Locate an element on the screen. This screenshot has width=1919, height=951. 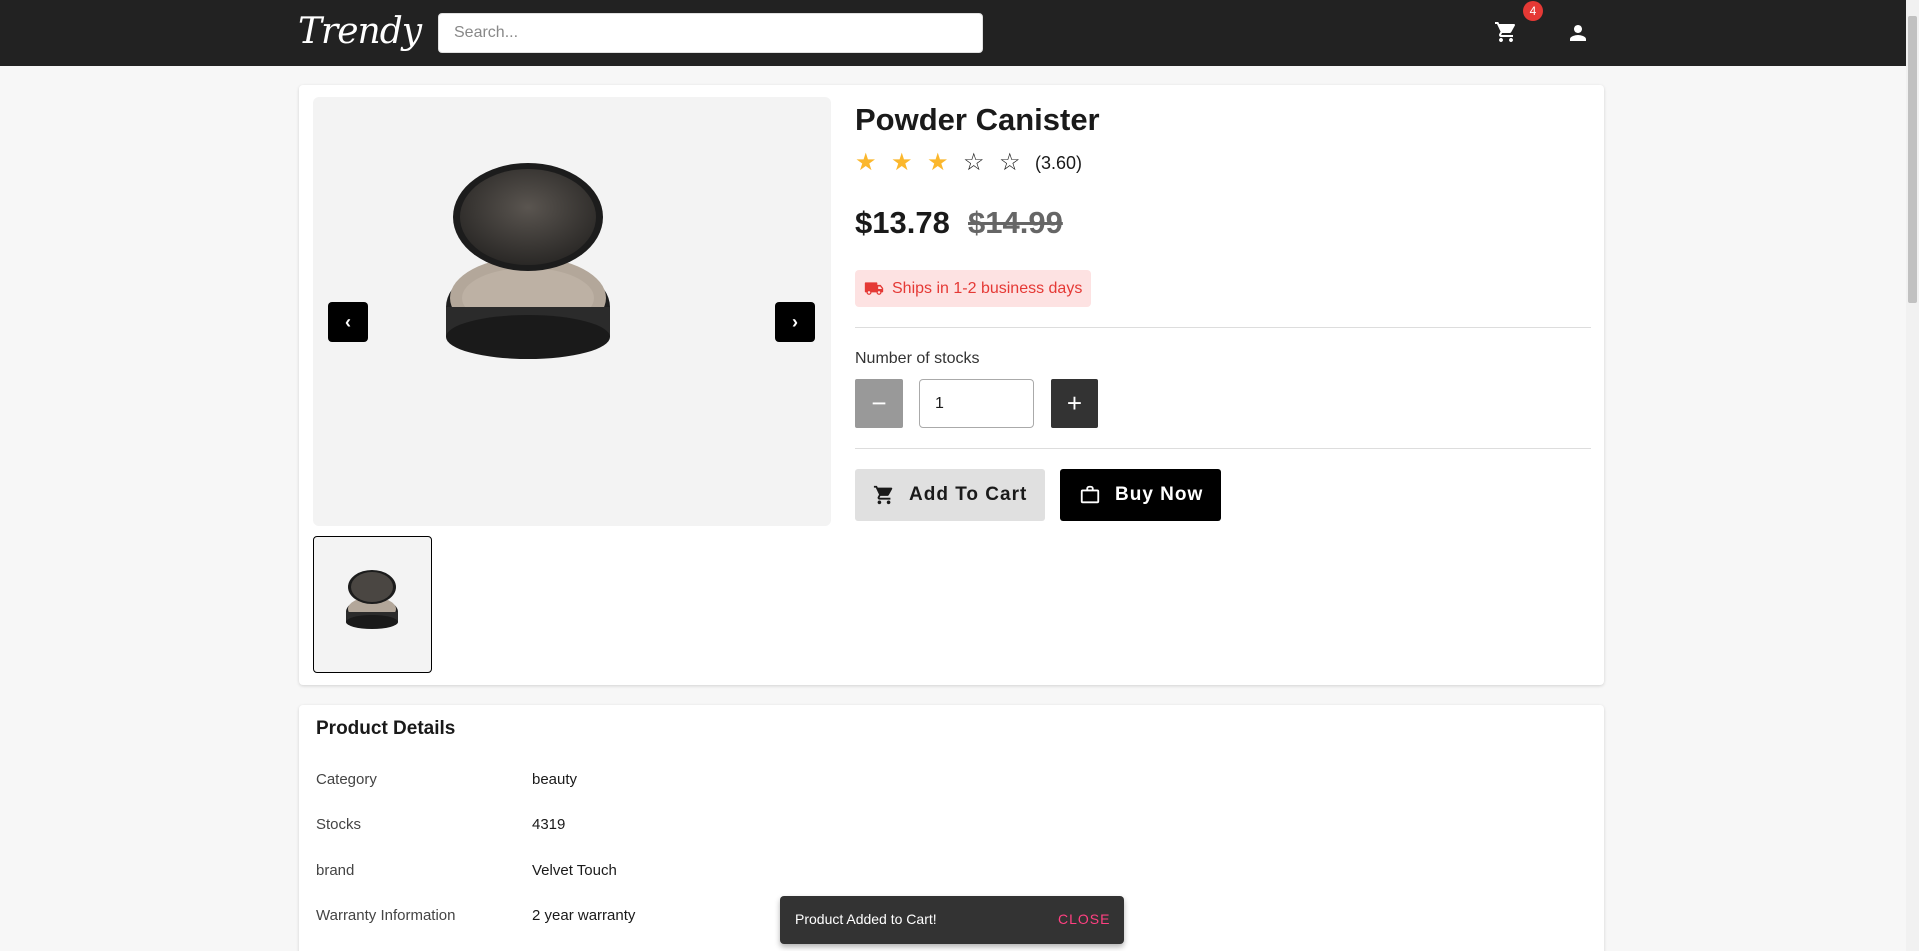
rating-stars: ★ ★ ★ ☆ ☆ (3.60) is located at coordinates (968, 163).